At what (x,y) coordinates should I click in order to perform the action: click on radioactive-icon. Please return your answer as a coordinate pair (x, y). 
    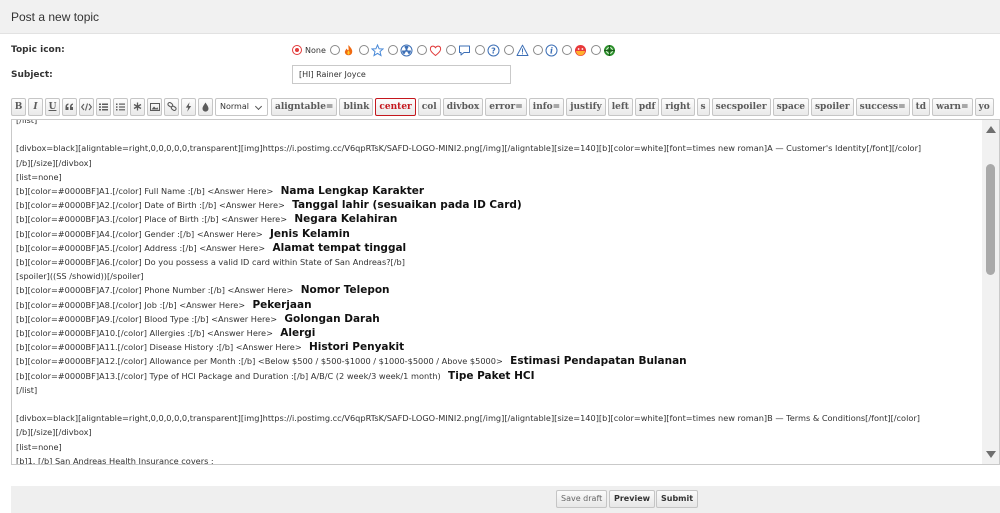
    Looking at the image, I should click on (406, 50).